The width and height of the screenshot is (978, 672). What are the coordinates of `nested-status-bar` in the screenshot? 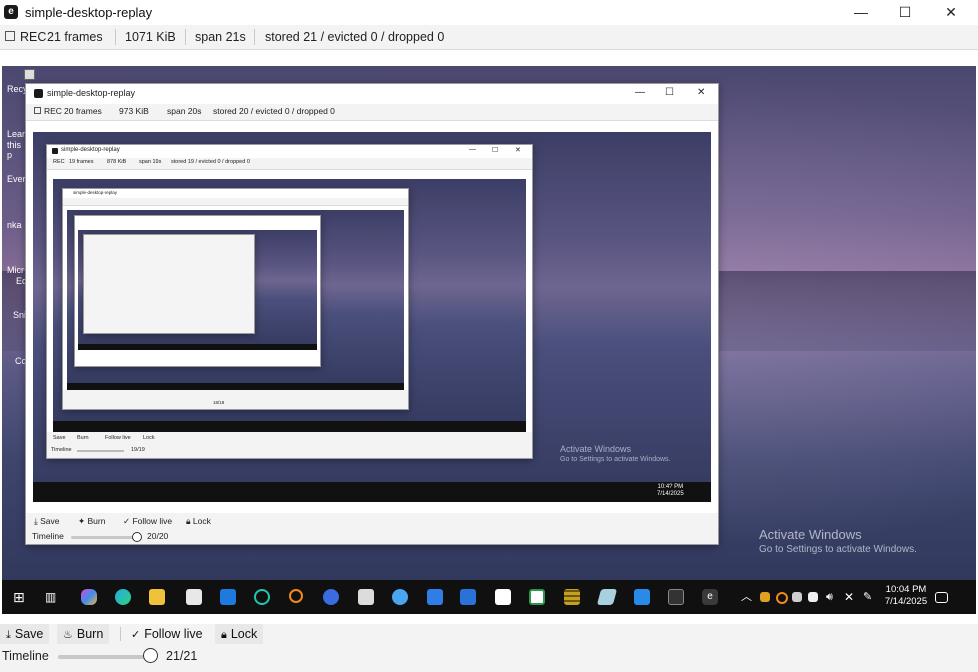 It's located at (235, 202).